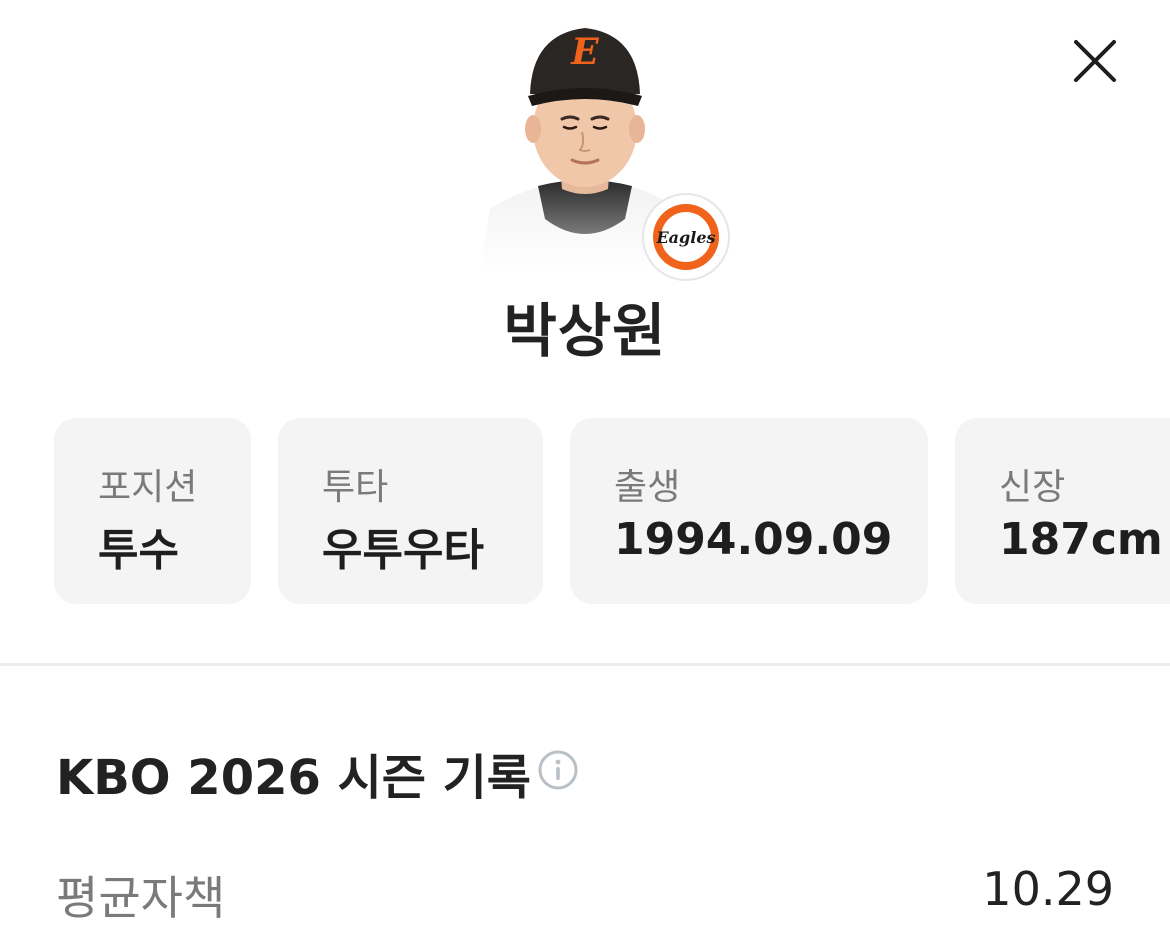 This screenshot has height=935, width=1170. Describe the element at coordinates (141, 898) in the screenshot. I see `stat-label-era: 평균자책` at that location.